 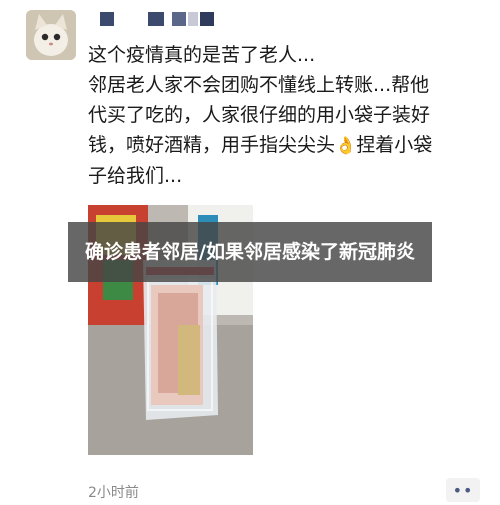 I want to click on post-line: 代买了吃的，人家很仔细的用小袋子装好, so click(x=259, y=115).